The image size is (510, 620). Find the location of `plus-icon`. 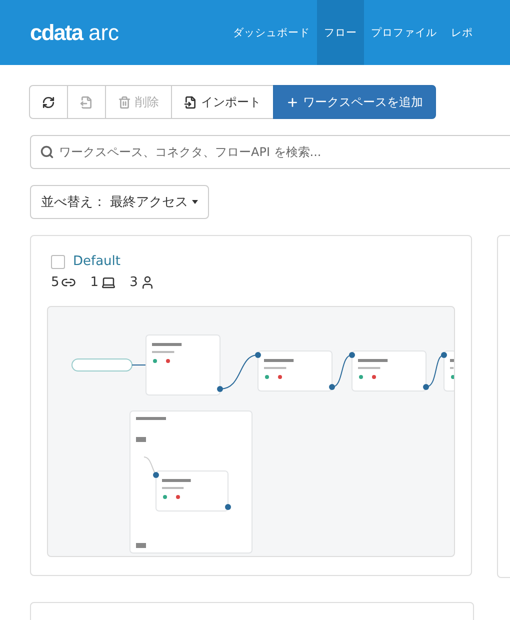

plus-icon is located at coordinates (292, 102).